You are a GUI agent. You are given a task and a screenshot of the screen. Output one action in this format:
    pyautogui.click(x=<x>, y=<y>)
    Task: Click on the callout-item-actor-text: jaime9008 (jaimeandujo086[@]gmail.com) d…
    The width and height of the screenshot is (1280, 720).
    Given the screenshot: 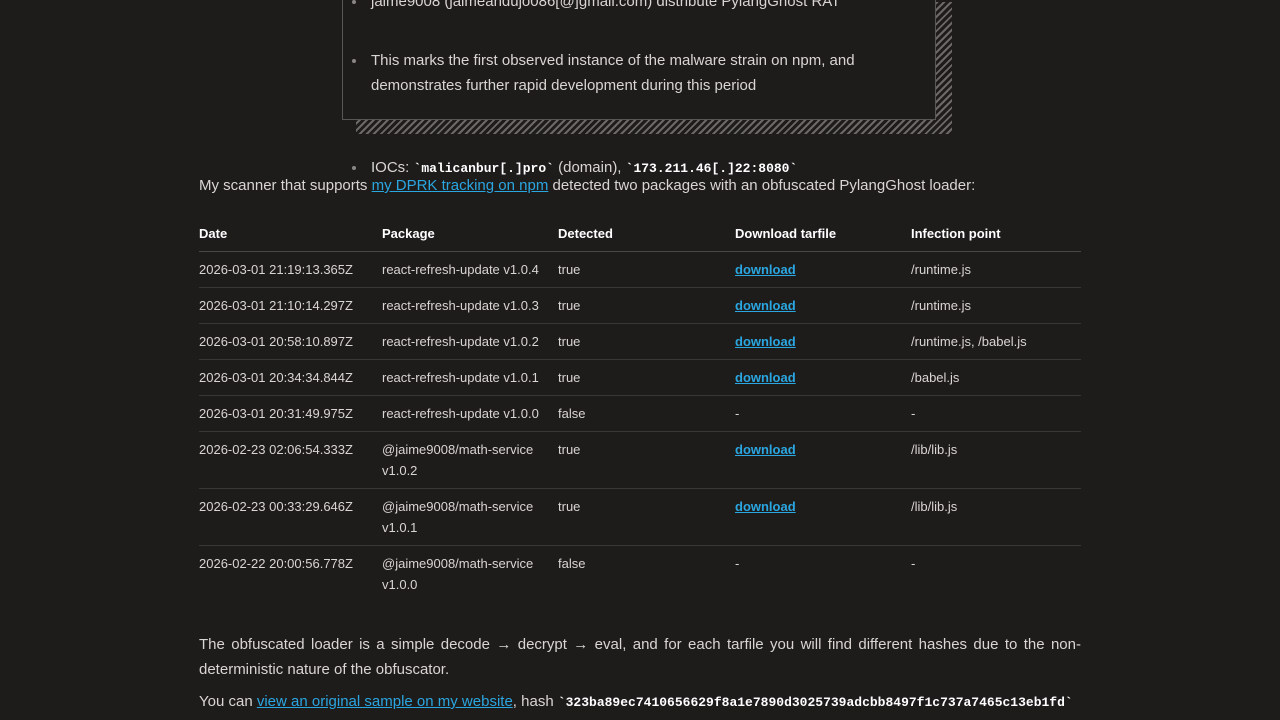 What is the action you would take?
    pyautogui.click(x=606, y=5)
    